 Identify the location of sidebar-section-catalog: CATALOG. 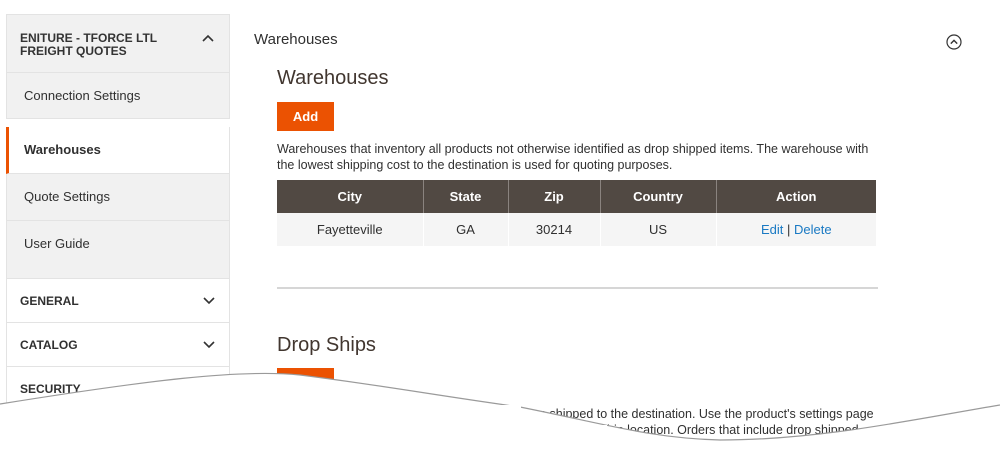
(118, 345).